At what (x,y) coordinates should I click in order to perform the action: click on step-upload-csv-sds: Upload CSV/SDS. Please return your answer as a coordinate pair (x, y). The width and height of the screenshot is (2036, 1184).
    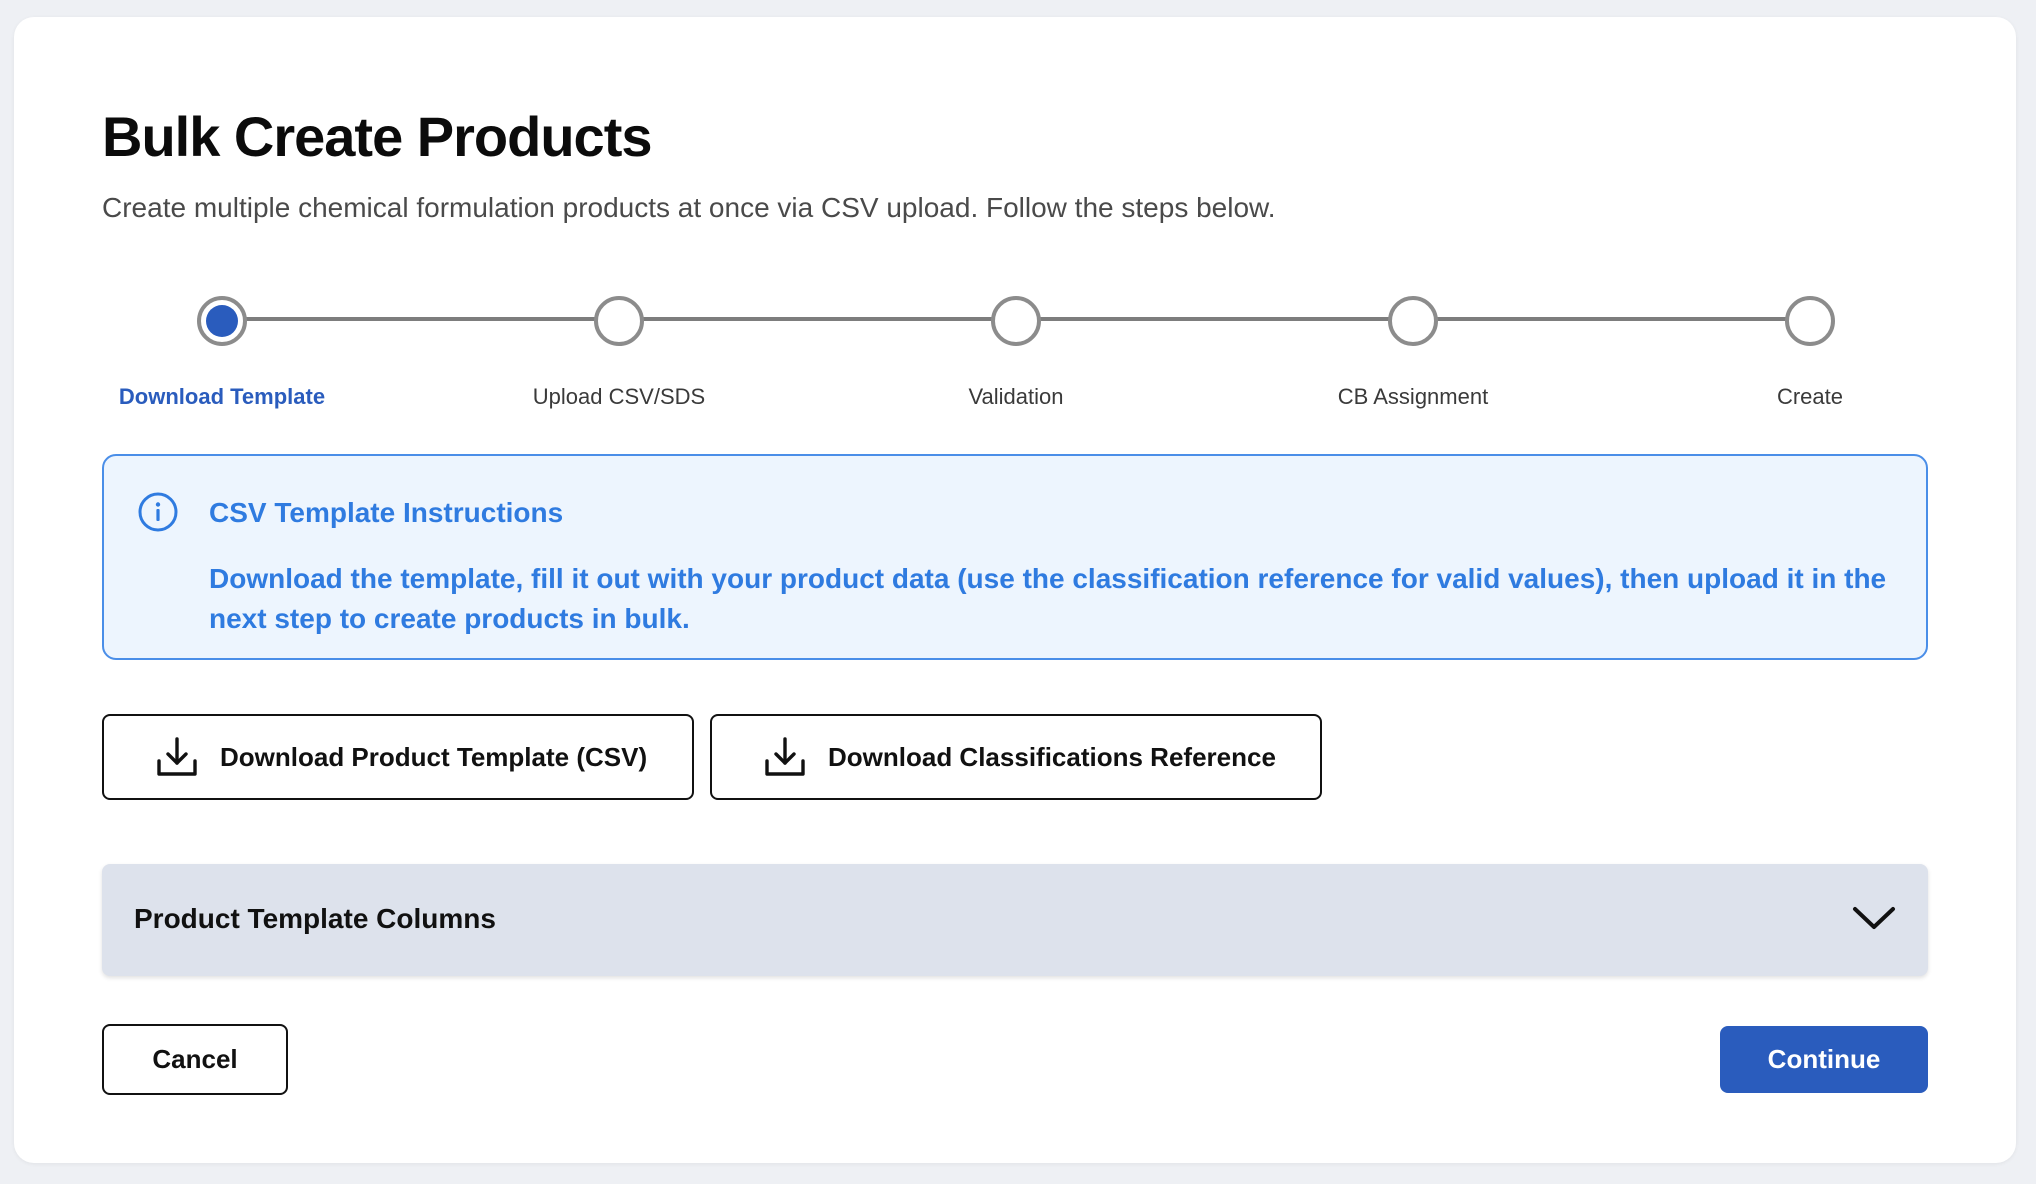
    Looking at the image, I should click on (619, 343).